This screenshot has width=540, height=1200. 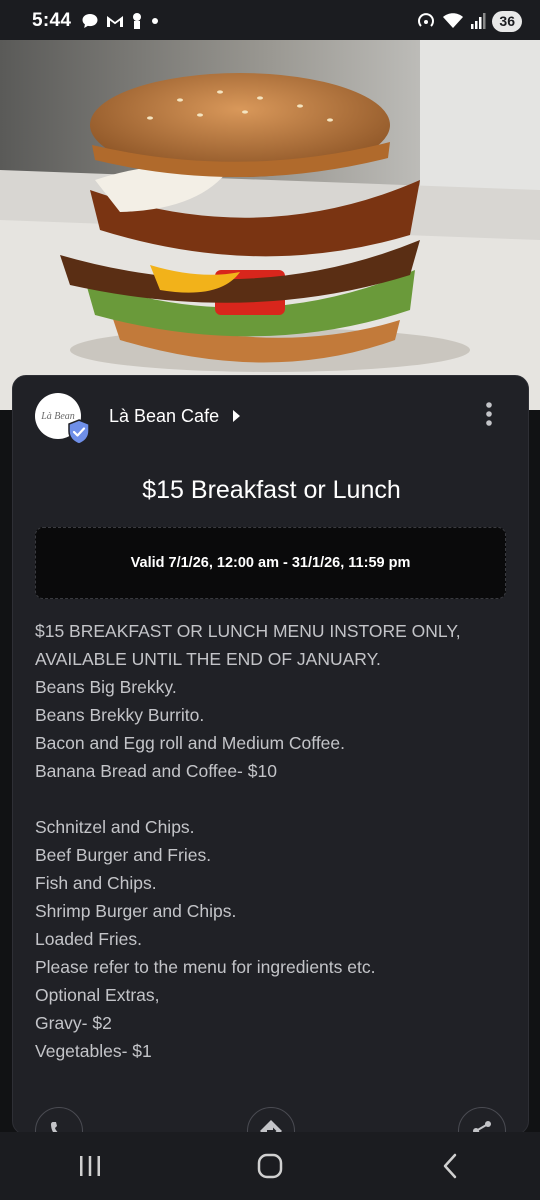 I want to click on more-vert-icon, so click(x=489, y=413).